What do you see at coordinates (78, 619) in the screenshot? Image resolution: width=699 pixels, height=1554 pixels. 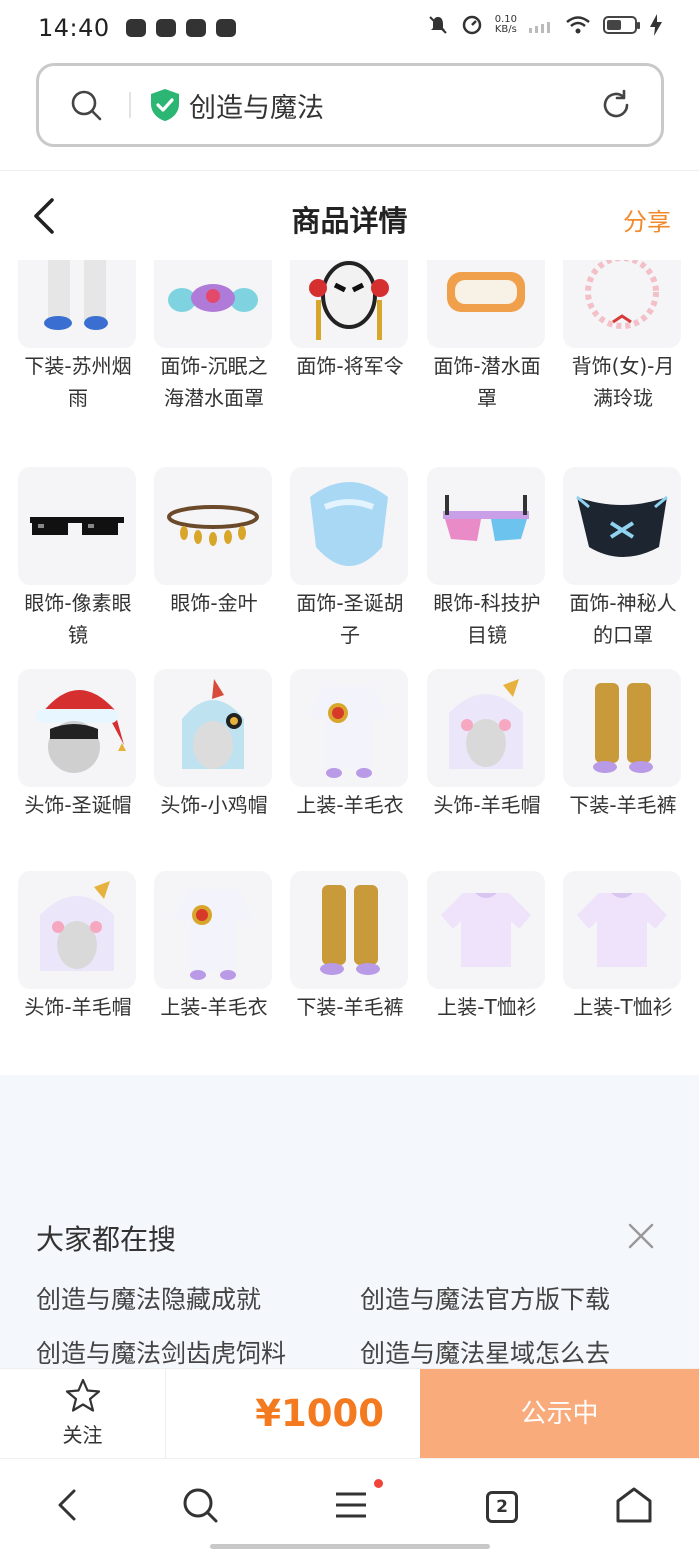 I see `item-name: 眼饰-像素眼镜` at bounding box center [78, 619].